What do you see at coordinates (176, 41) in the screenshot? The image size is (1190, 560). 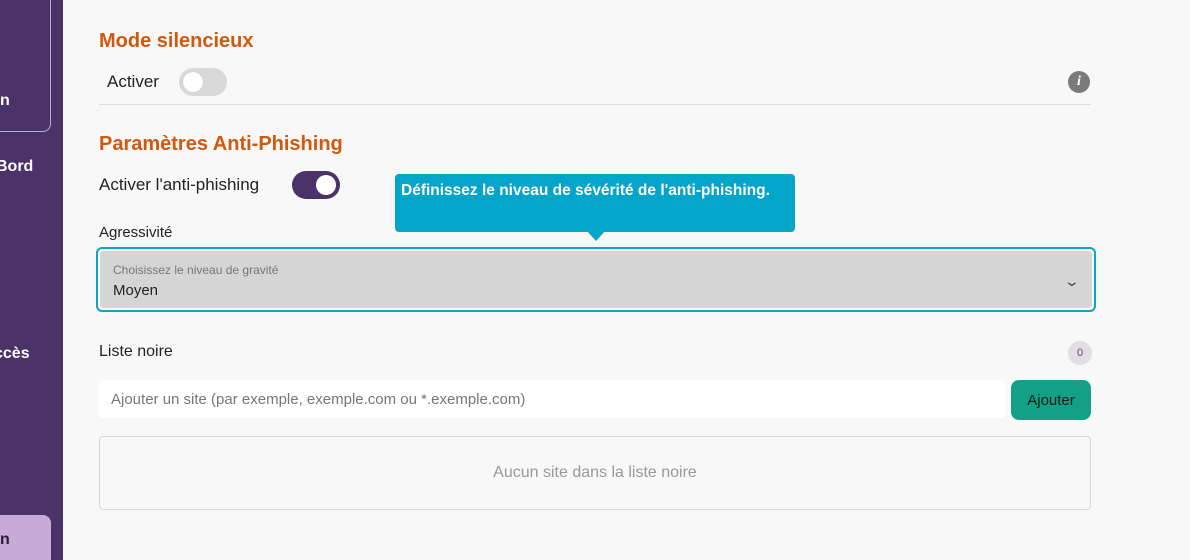 I see `silent-mode-title: Mode silencieux` at bounding box center [176, 41].